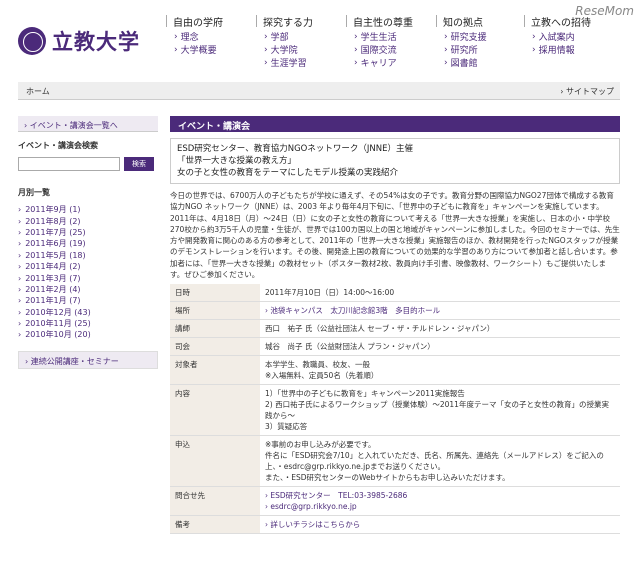 This screenshot has width=640, height=566. What do you see at coordinates (237, 161) in the screenshot?
I see `event-title: 「世界一大きな授業の教え方」` at bounding box center [237, 161].